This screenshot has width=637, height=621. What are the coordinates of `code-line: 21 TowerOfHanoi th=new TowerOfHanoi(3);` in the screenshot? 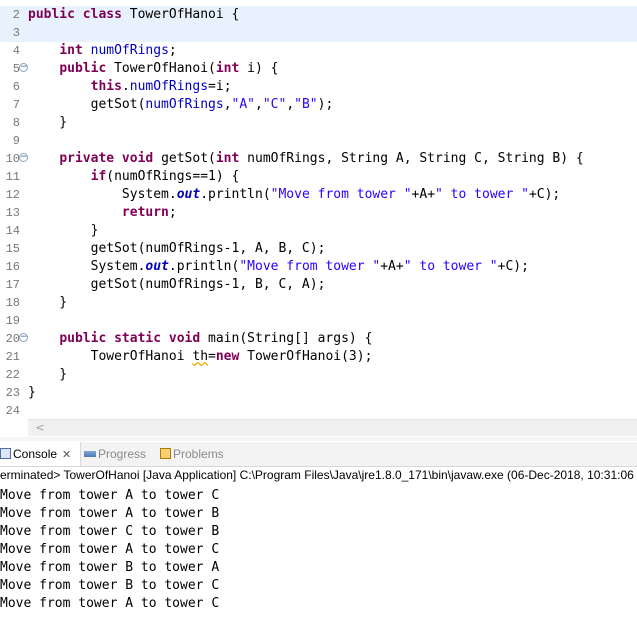 It's located at (318, 357).